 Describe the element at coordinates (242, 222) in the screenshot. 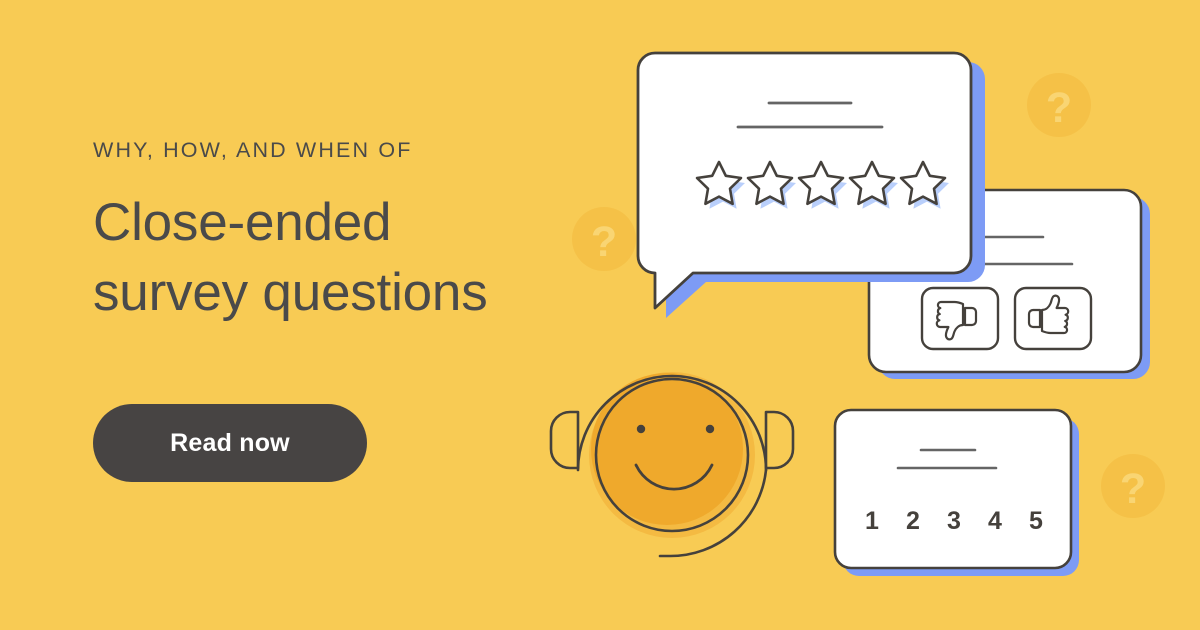

I see `headline-line-1: Close-ended` at that location.